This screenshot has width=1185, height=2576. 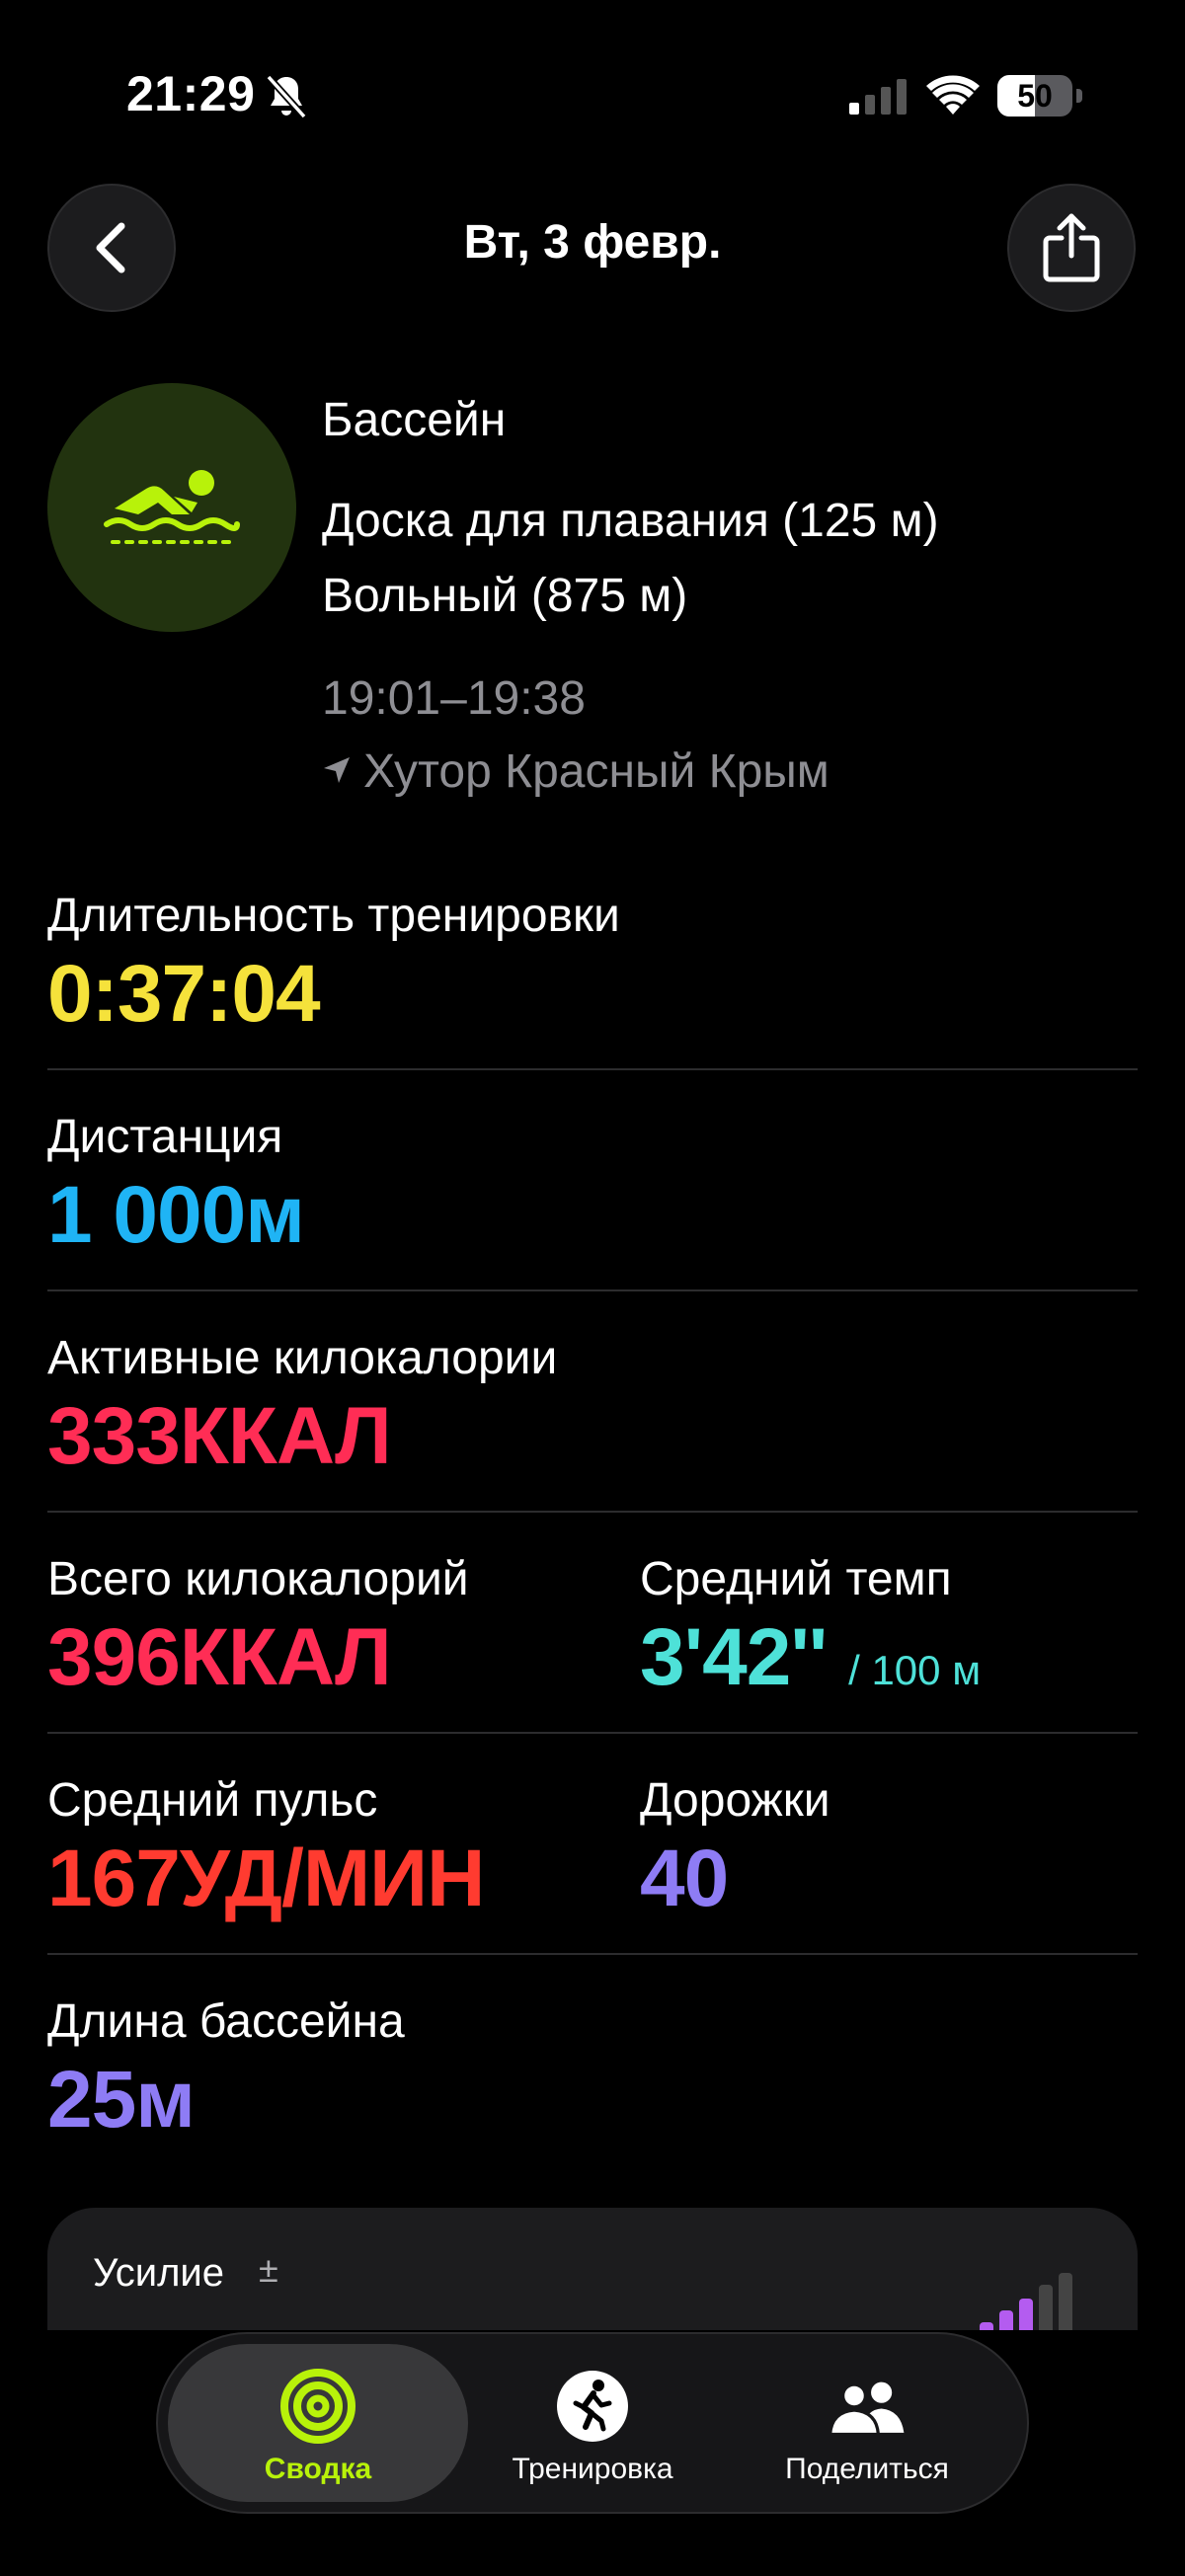 What do you see at coordinates (505, 596) in the screenshot?
I see `workout-segment: Вольный (875 м)` at bounding box center [505, 596].